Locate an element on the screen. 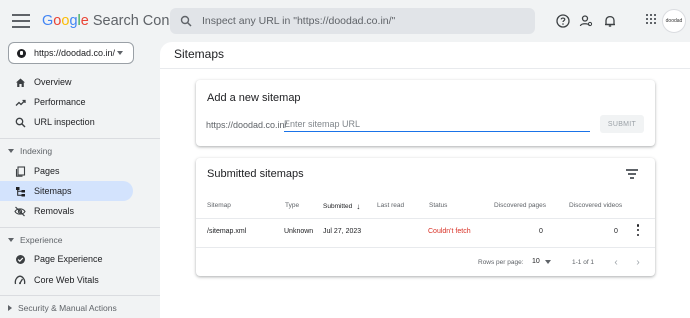 The height and width of the screenshot is (318, 690). sidebar-group-indexing: Indexing is located at coordinates (30, 151).